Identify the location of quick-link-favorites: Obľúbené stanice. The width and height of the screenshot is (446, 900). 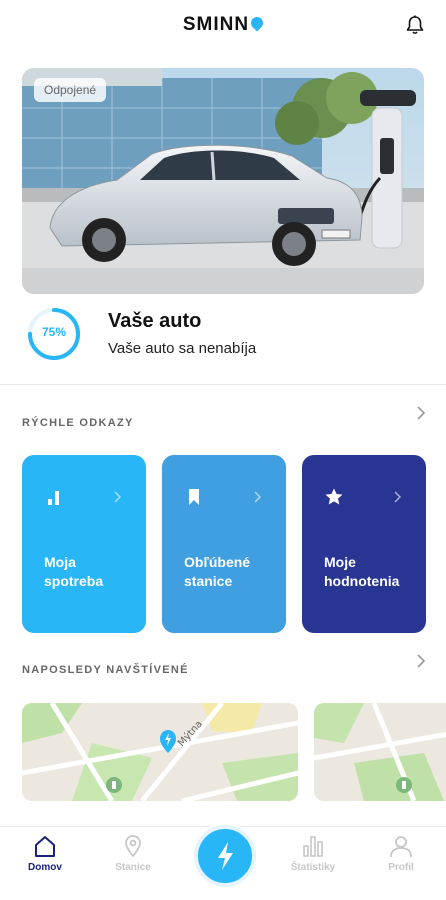
(224, 544).